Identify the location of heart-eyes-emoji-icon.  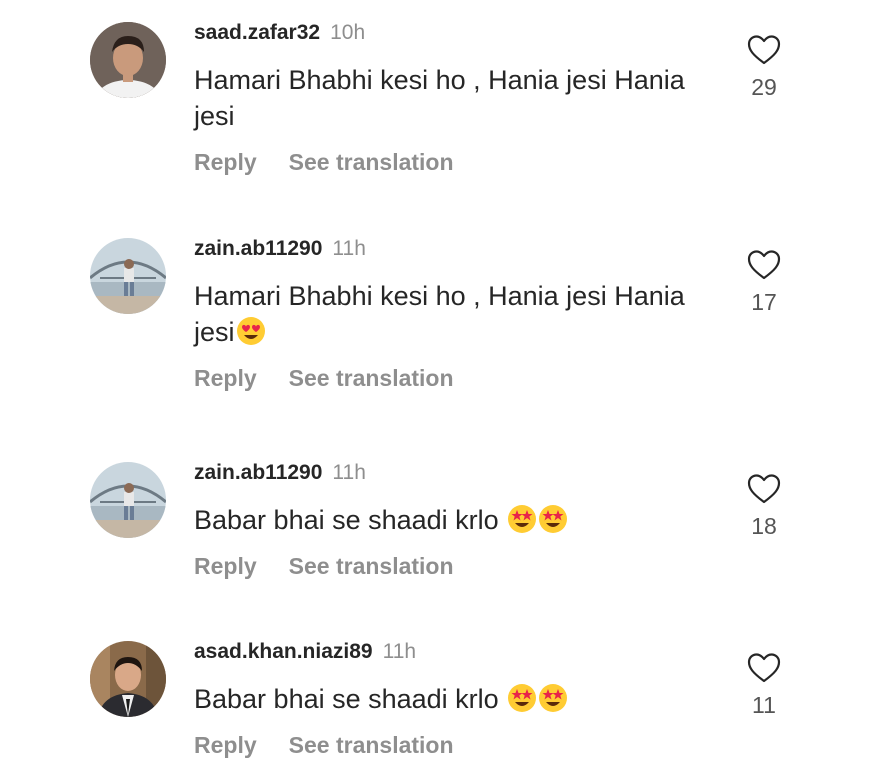
(251, 331).